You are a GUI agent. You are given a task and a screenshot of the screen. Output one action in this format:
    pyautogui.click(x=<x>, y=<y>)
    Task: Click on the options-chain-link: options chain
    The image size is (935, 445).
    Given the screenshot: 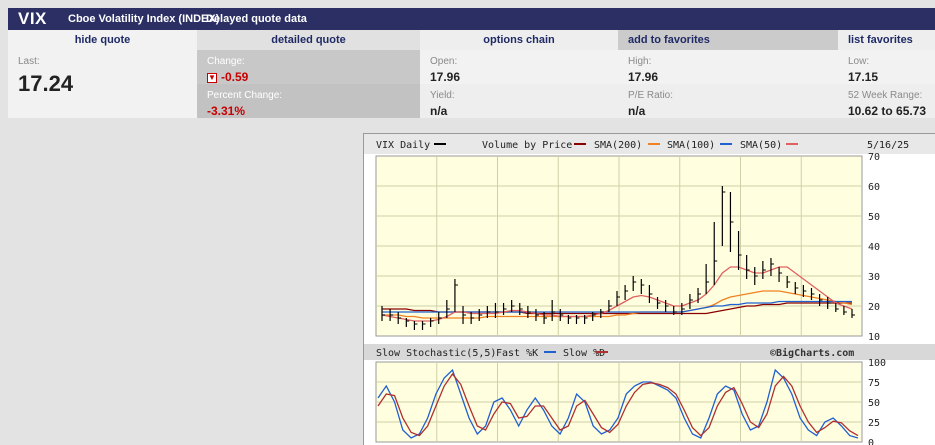 What is the action you would take?
    pyautogui.click(x=519, y=40)
    